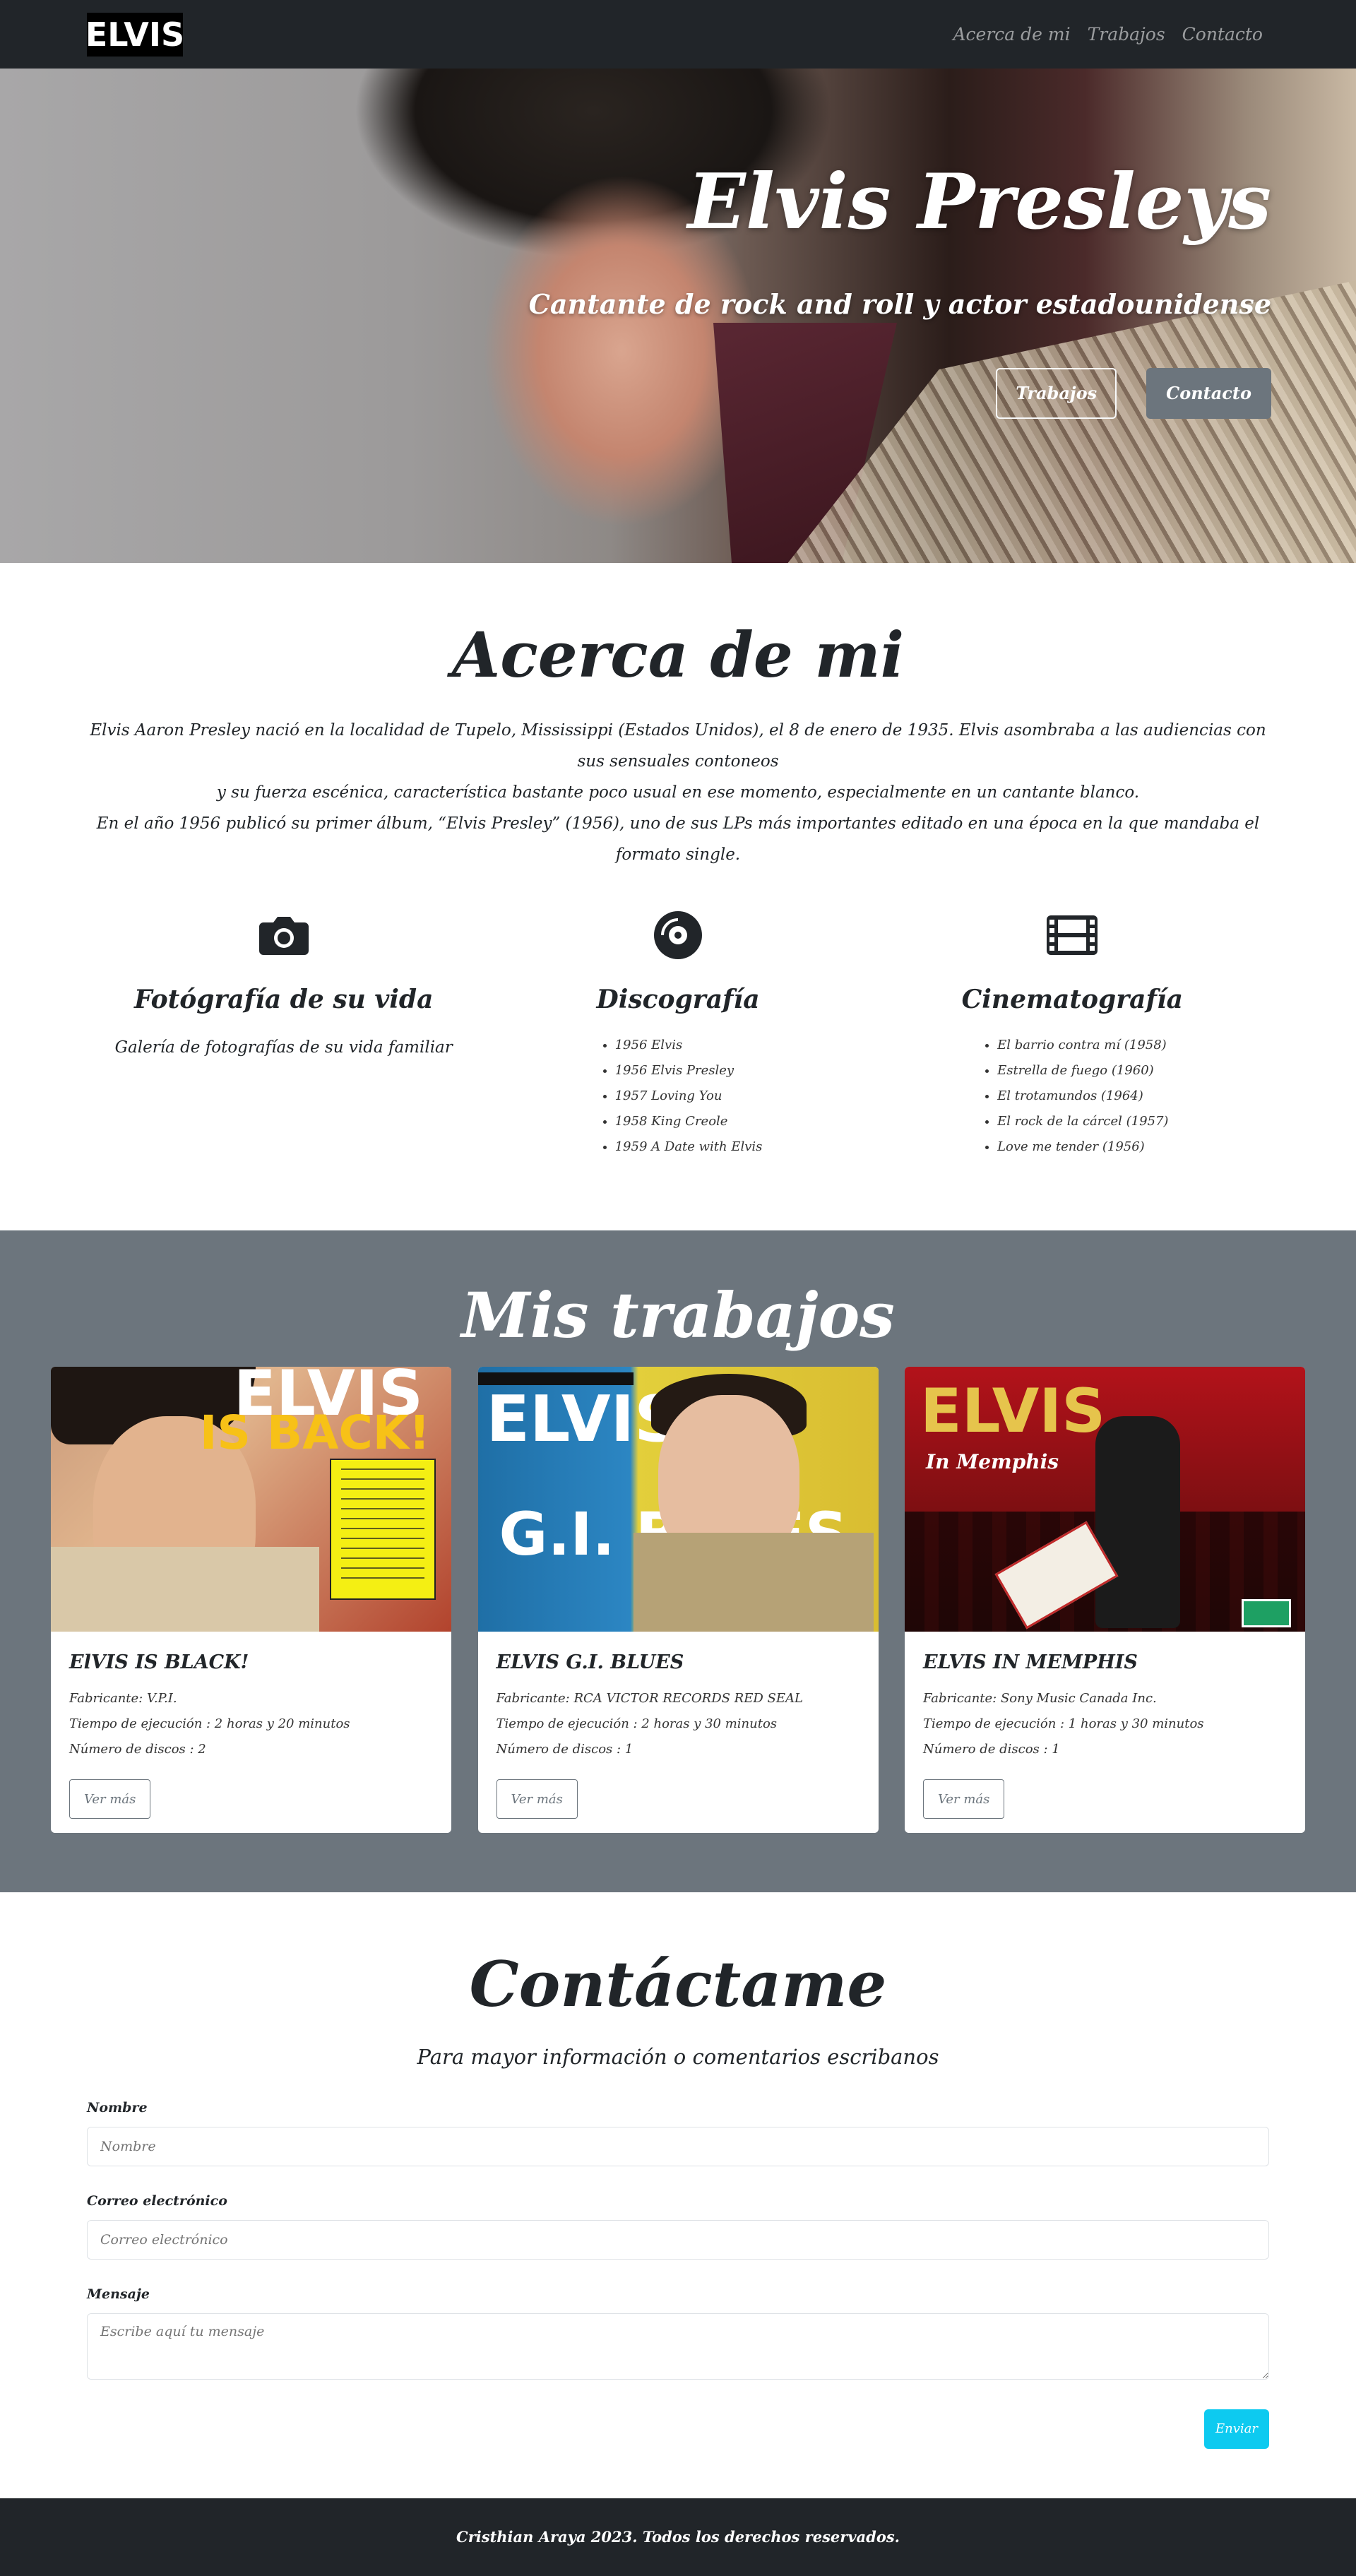 The height and width of the screenshot is (2576, 1356). Describe the element at coordinates (1012, 34) in the screenshot. I see `nav-link-acerca: Acerca de mi` at that location.